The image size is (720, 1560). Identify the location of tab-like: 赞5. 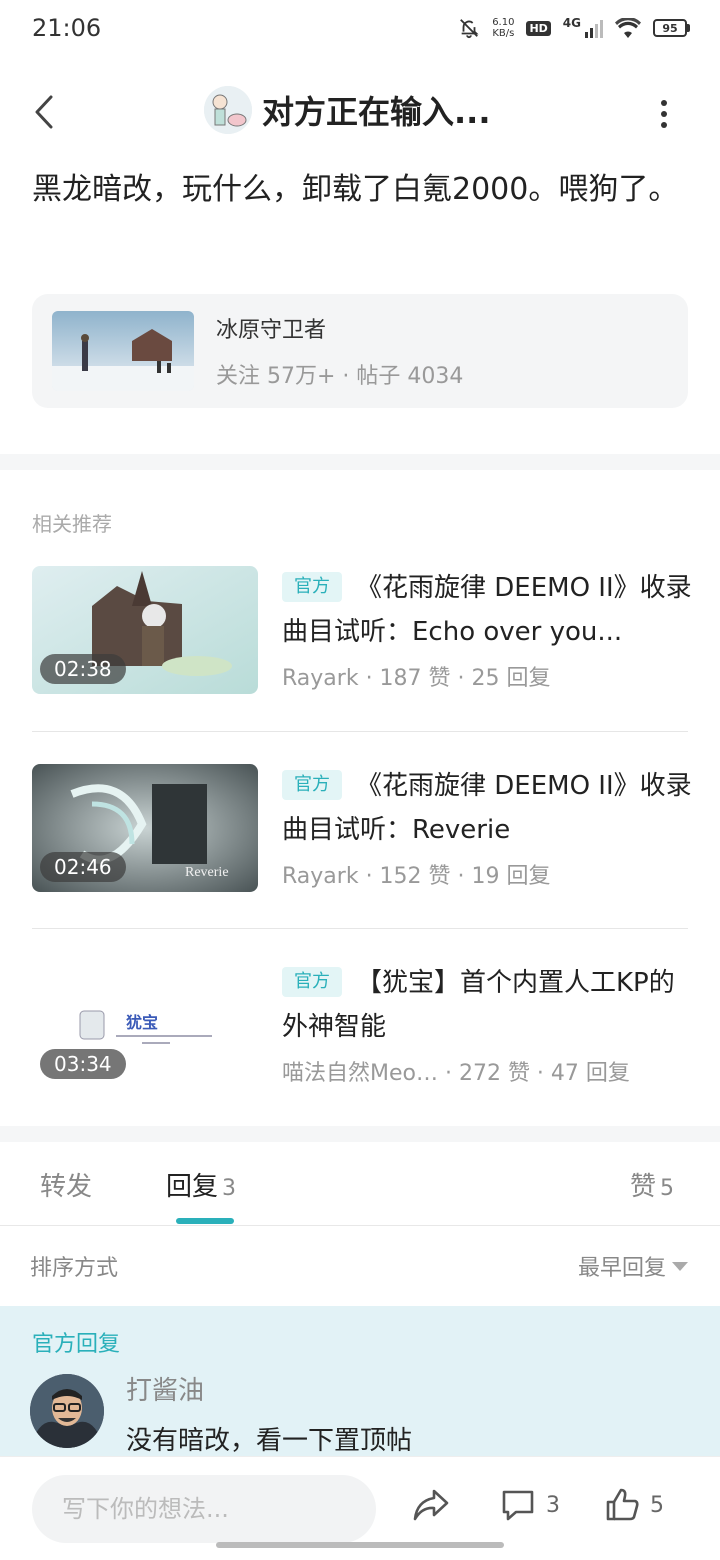
(652, 1184).